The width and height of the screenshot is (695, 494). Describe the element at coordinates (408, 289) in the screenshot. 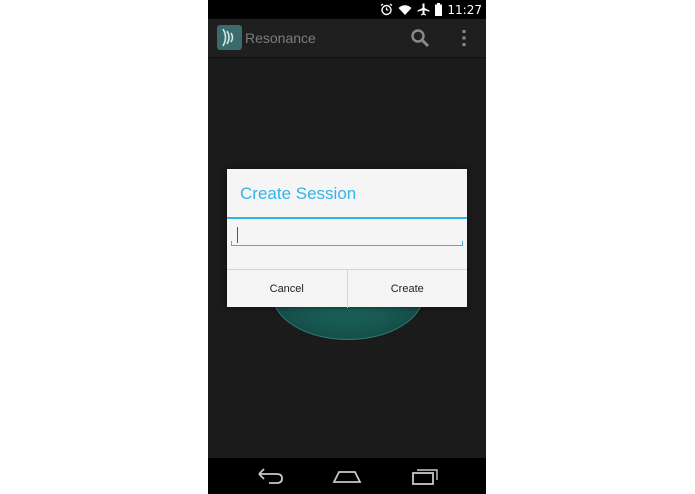

I see `create-button: Create` at that location.